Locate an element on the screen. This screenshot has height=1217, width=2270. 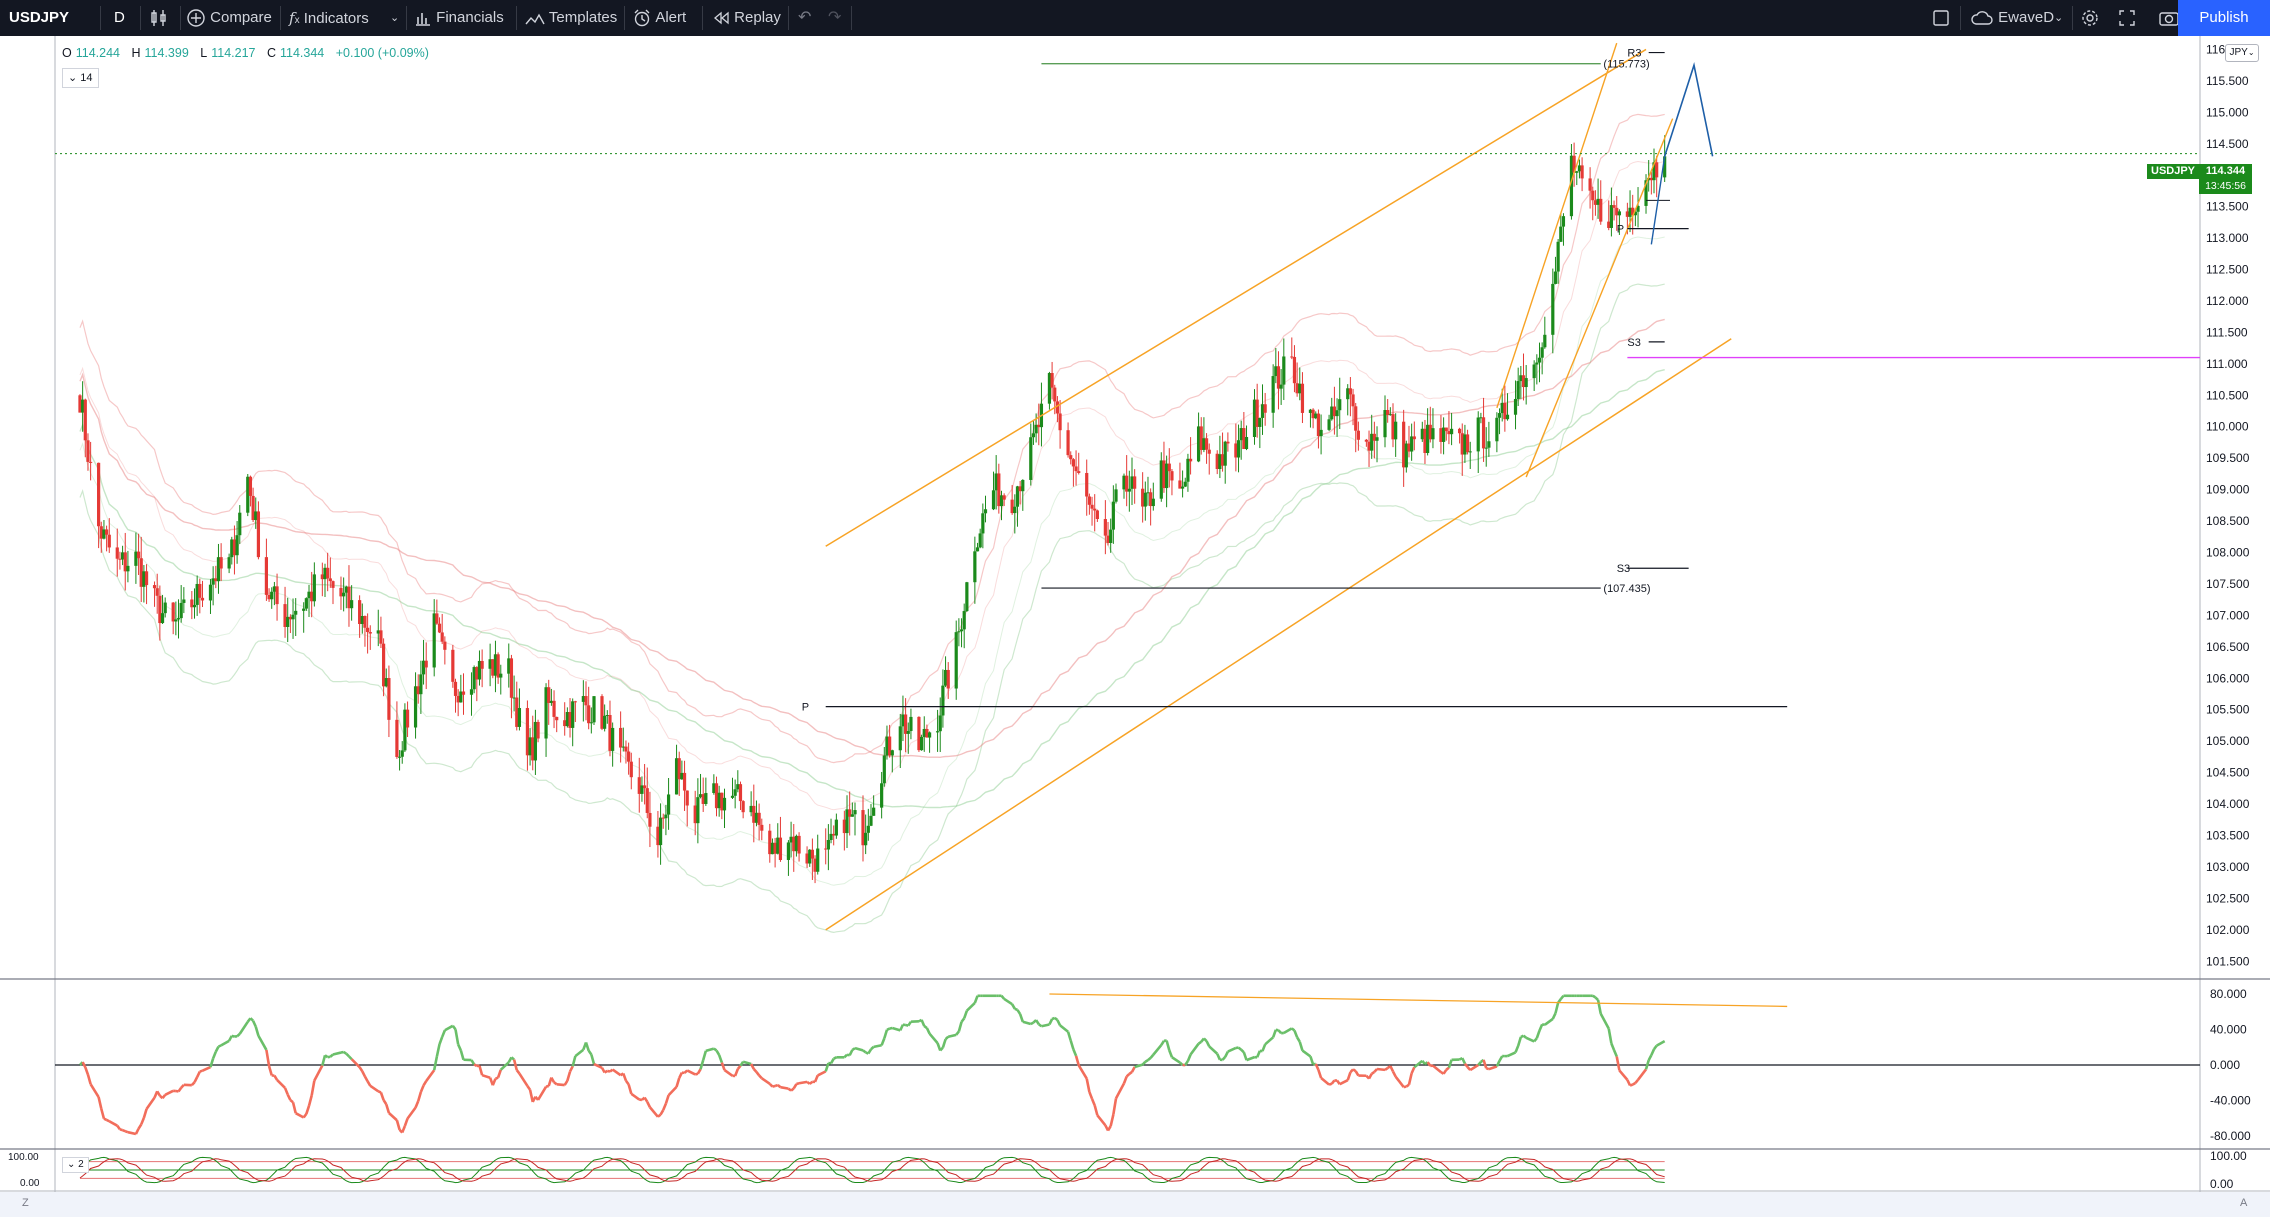
price-tick: 107.000 is located at coordinates (2228, 615).